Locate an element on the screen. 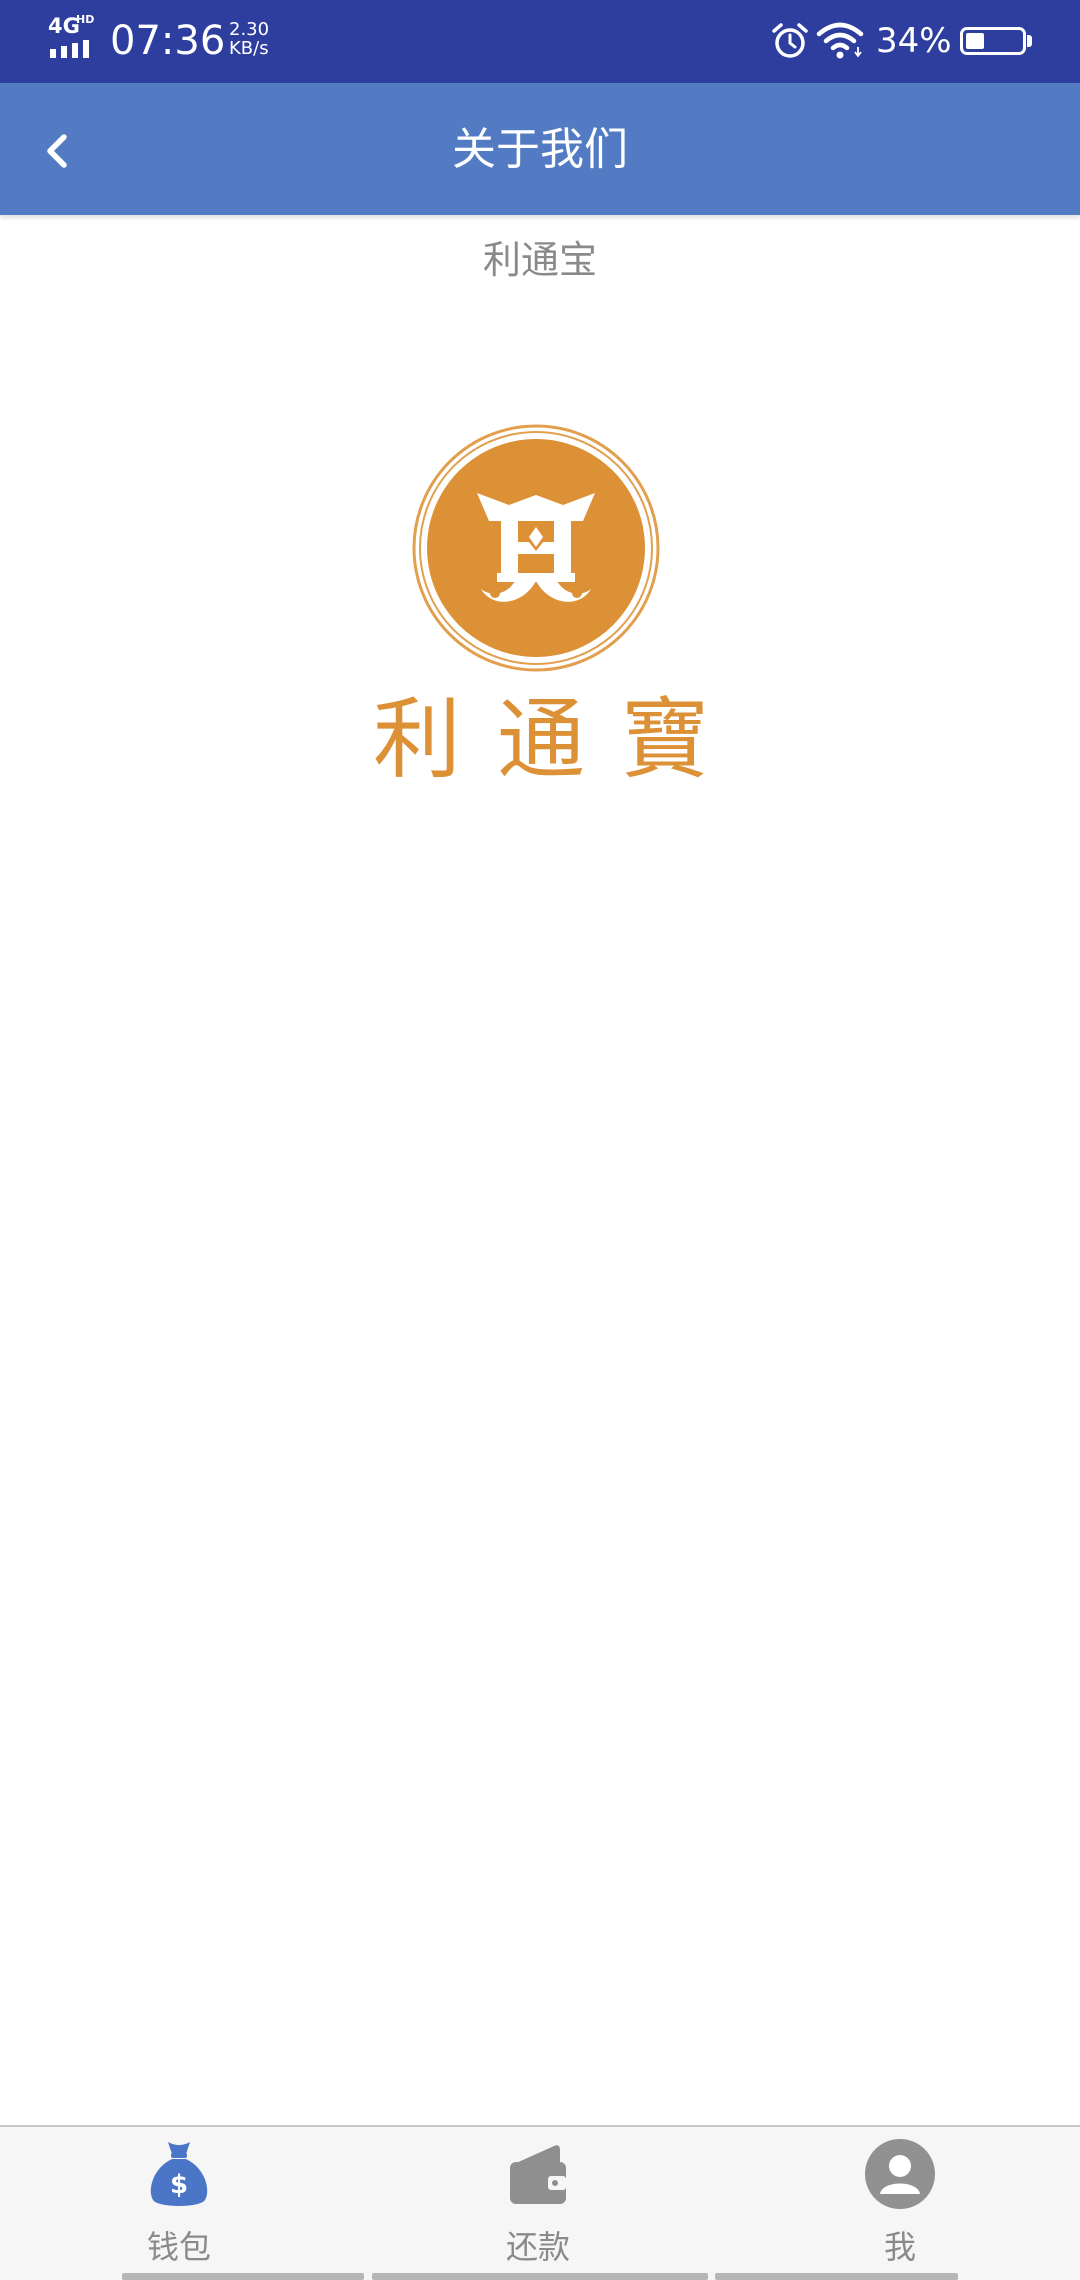 This screenshot has height=2280, width=1080. signal-icon is located at coordinates (69, 49).